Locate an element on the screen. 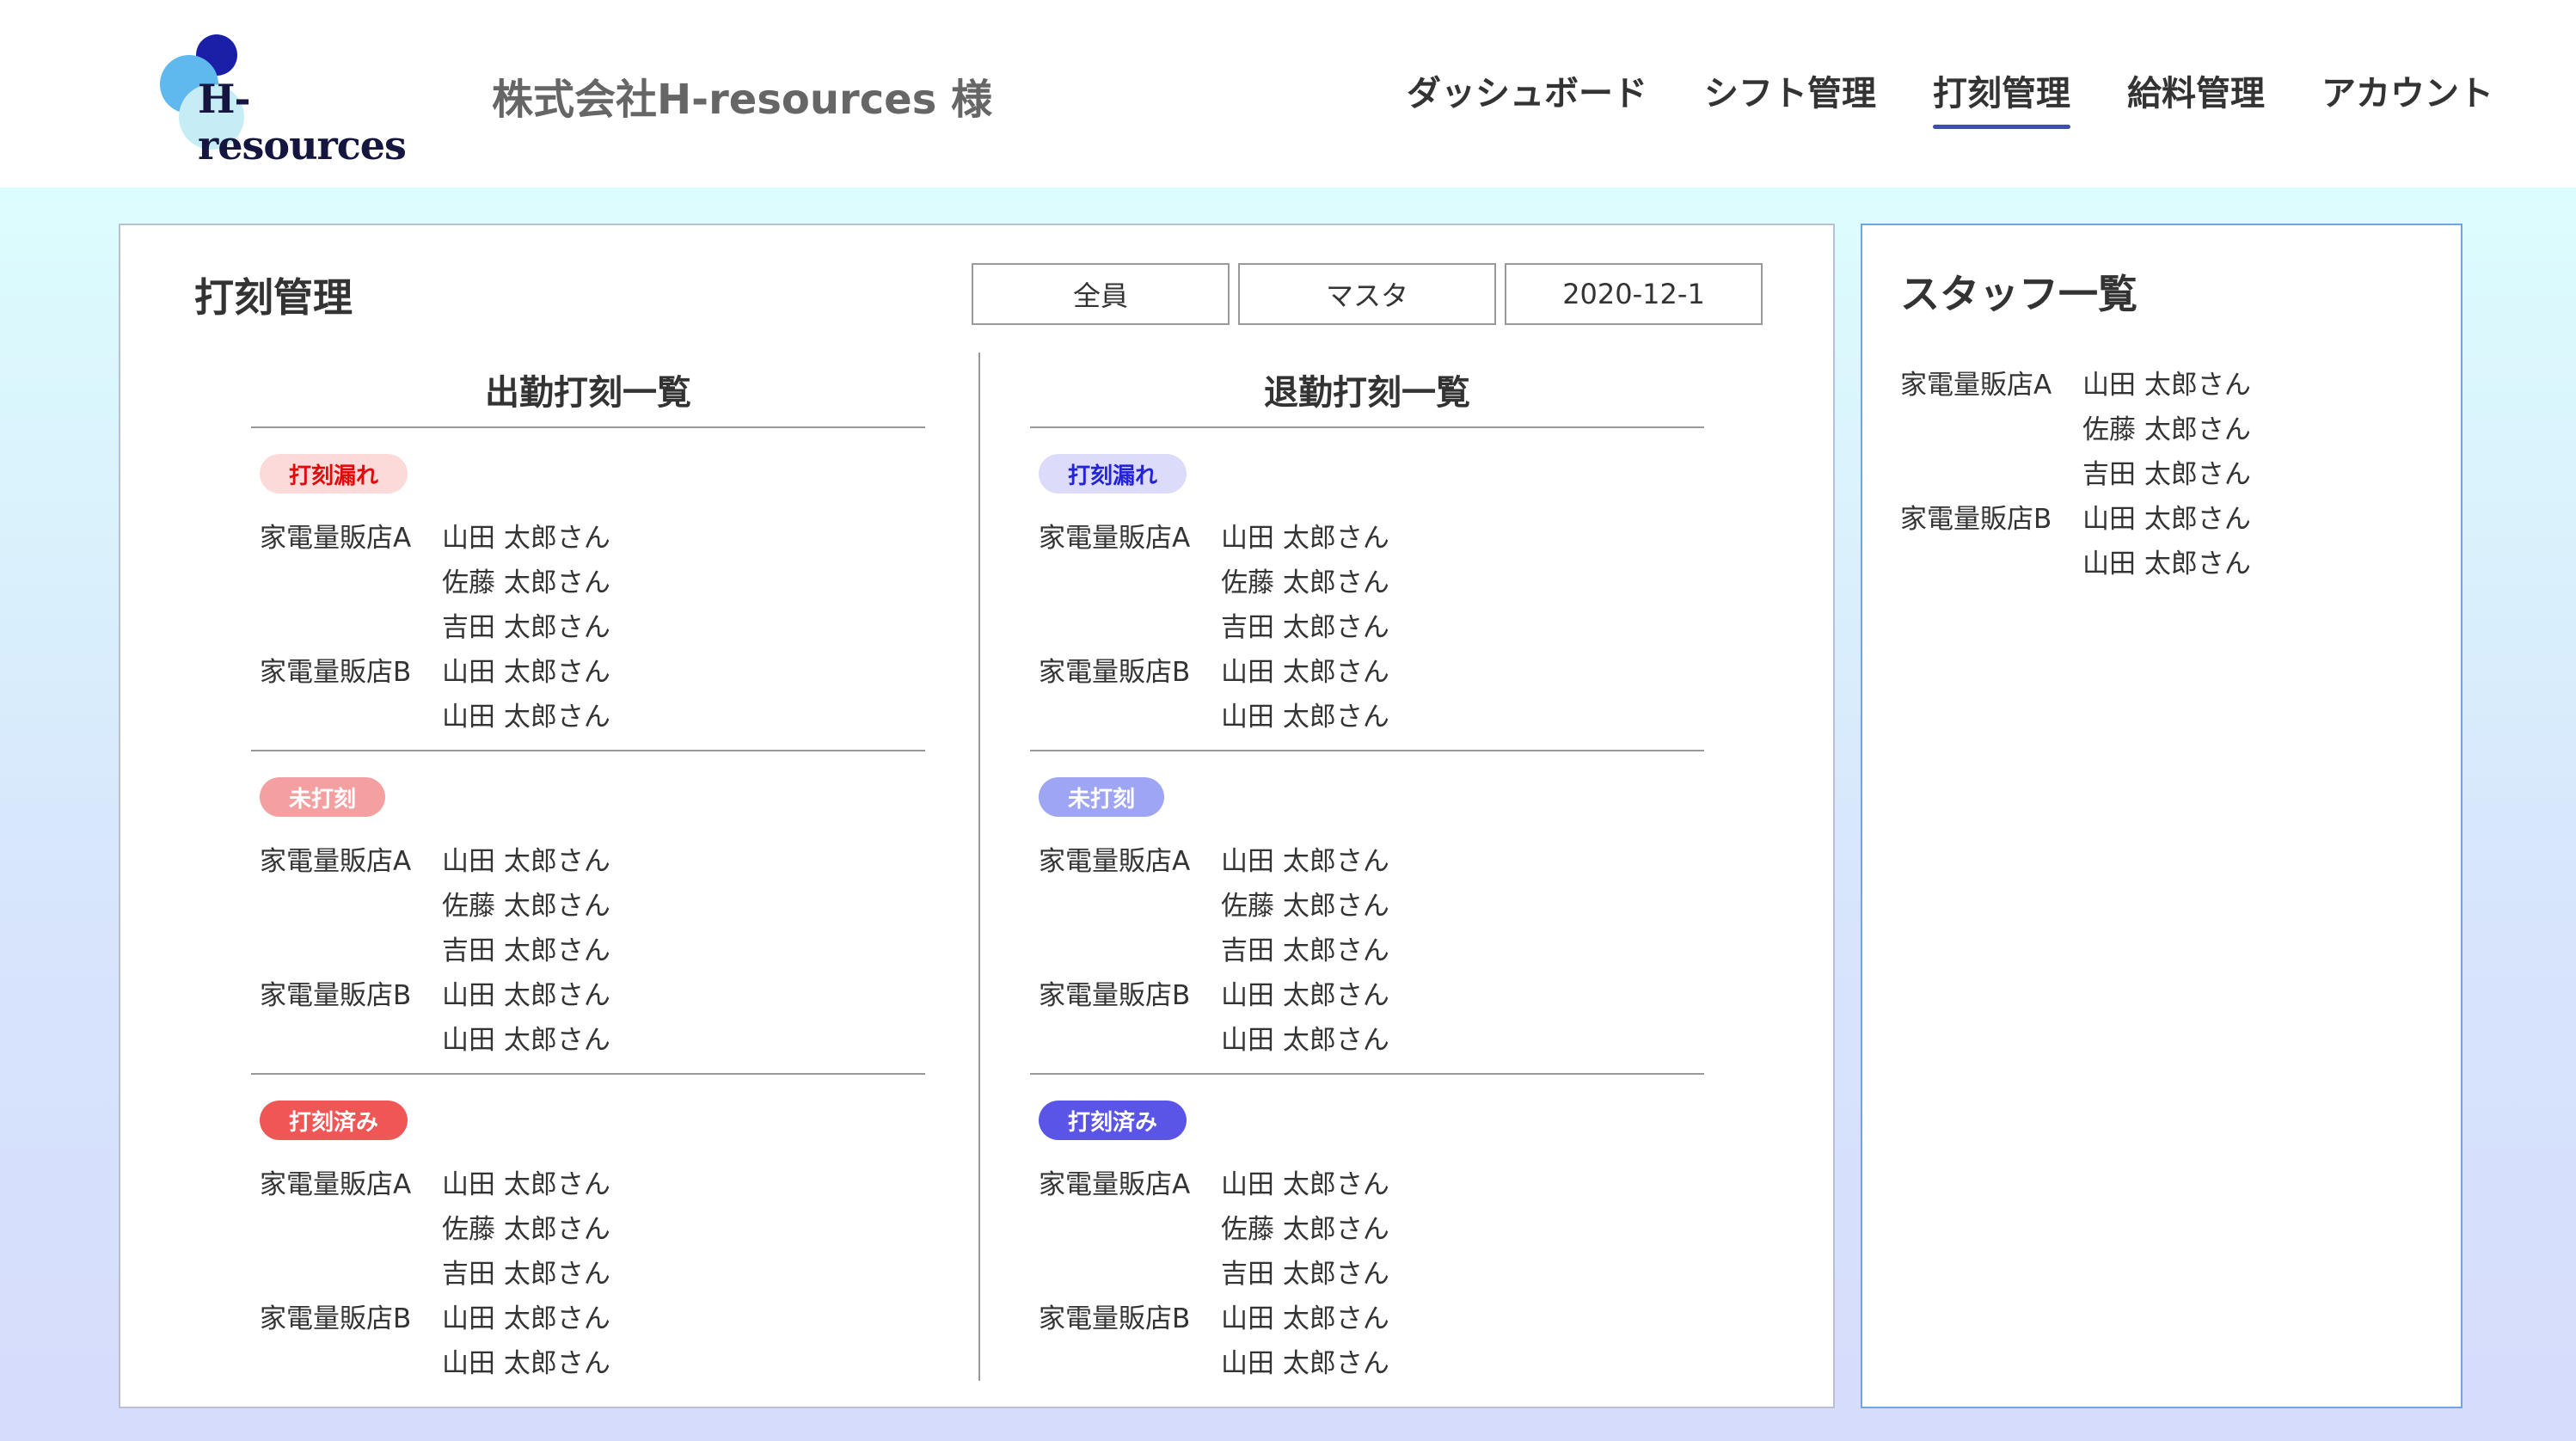  filter-staff-select: 全員 is located at coordinates (1101, 294).